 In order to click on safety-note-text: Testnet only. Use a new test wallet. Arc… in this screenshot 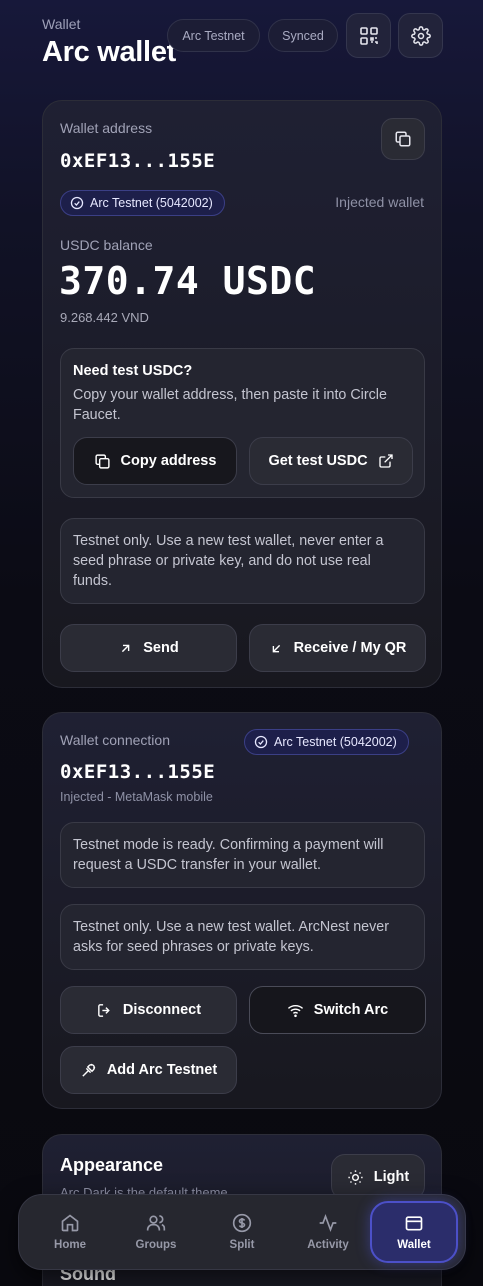, I will do `click(231, 937)`.